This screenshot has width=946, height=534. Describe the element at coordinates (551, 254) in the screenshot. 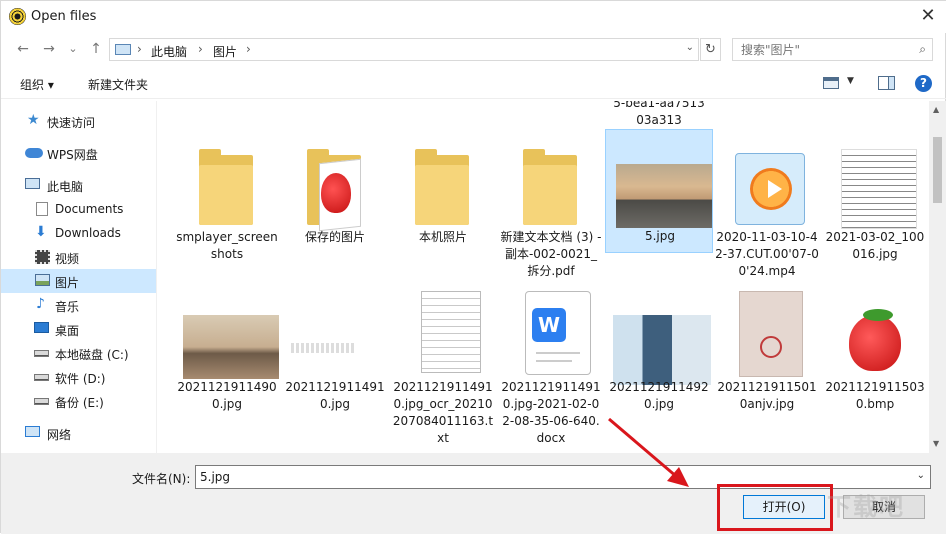

I see `file-name-label: 新建文本文档 (3) - 副本-002-0021_拆分.pdf` at that location.